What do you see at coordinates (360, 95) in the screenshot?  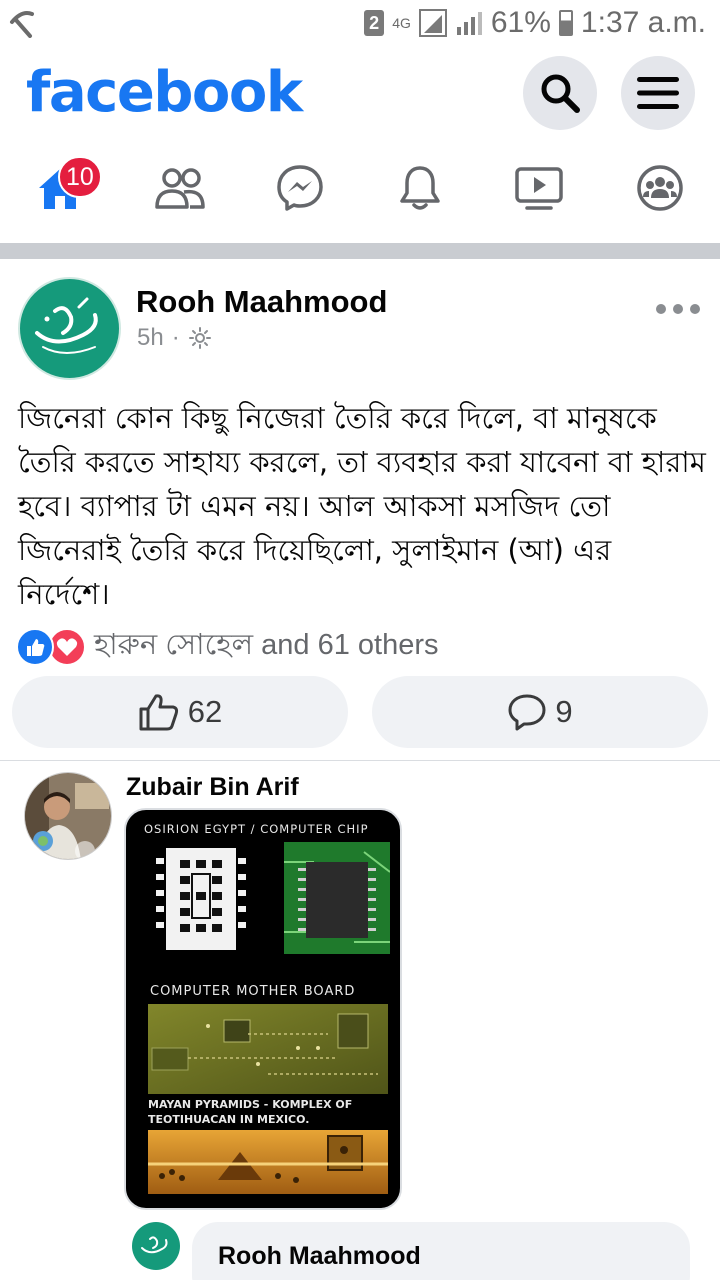 I see `app-header: facebook` at bounding box center [360, 95].